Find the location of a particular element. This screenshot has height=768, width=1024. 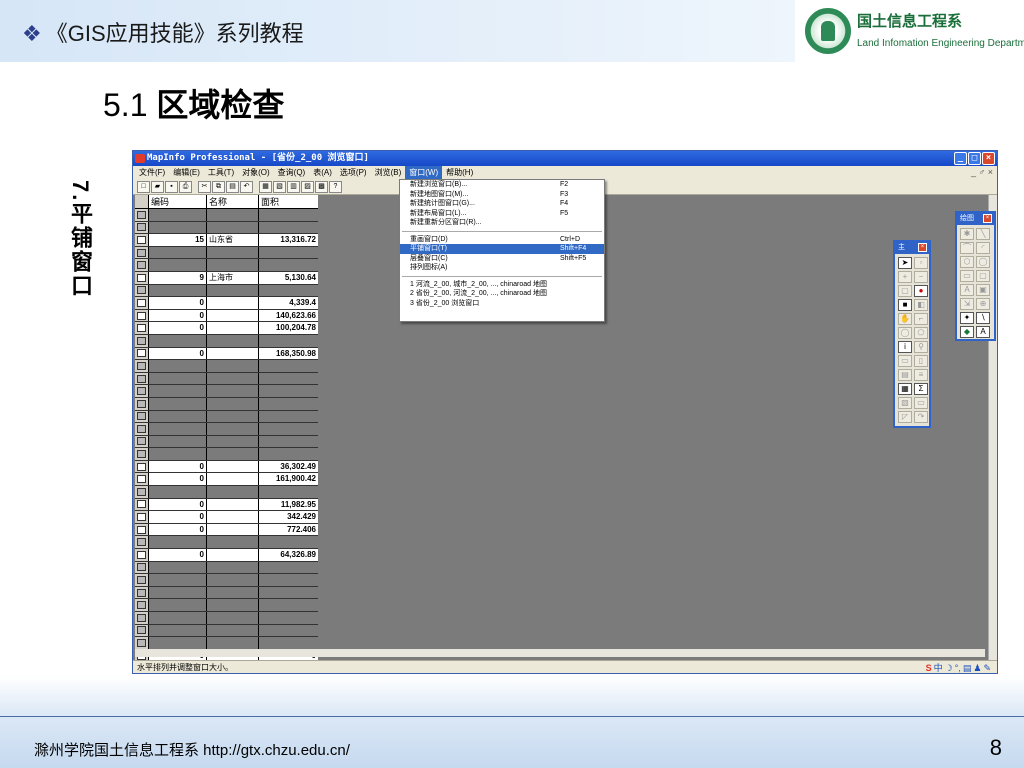

new-map-icon: ▧ is located at coordinates (279, 186).